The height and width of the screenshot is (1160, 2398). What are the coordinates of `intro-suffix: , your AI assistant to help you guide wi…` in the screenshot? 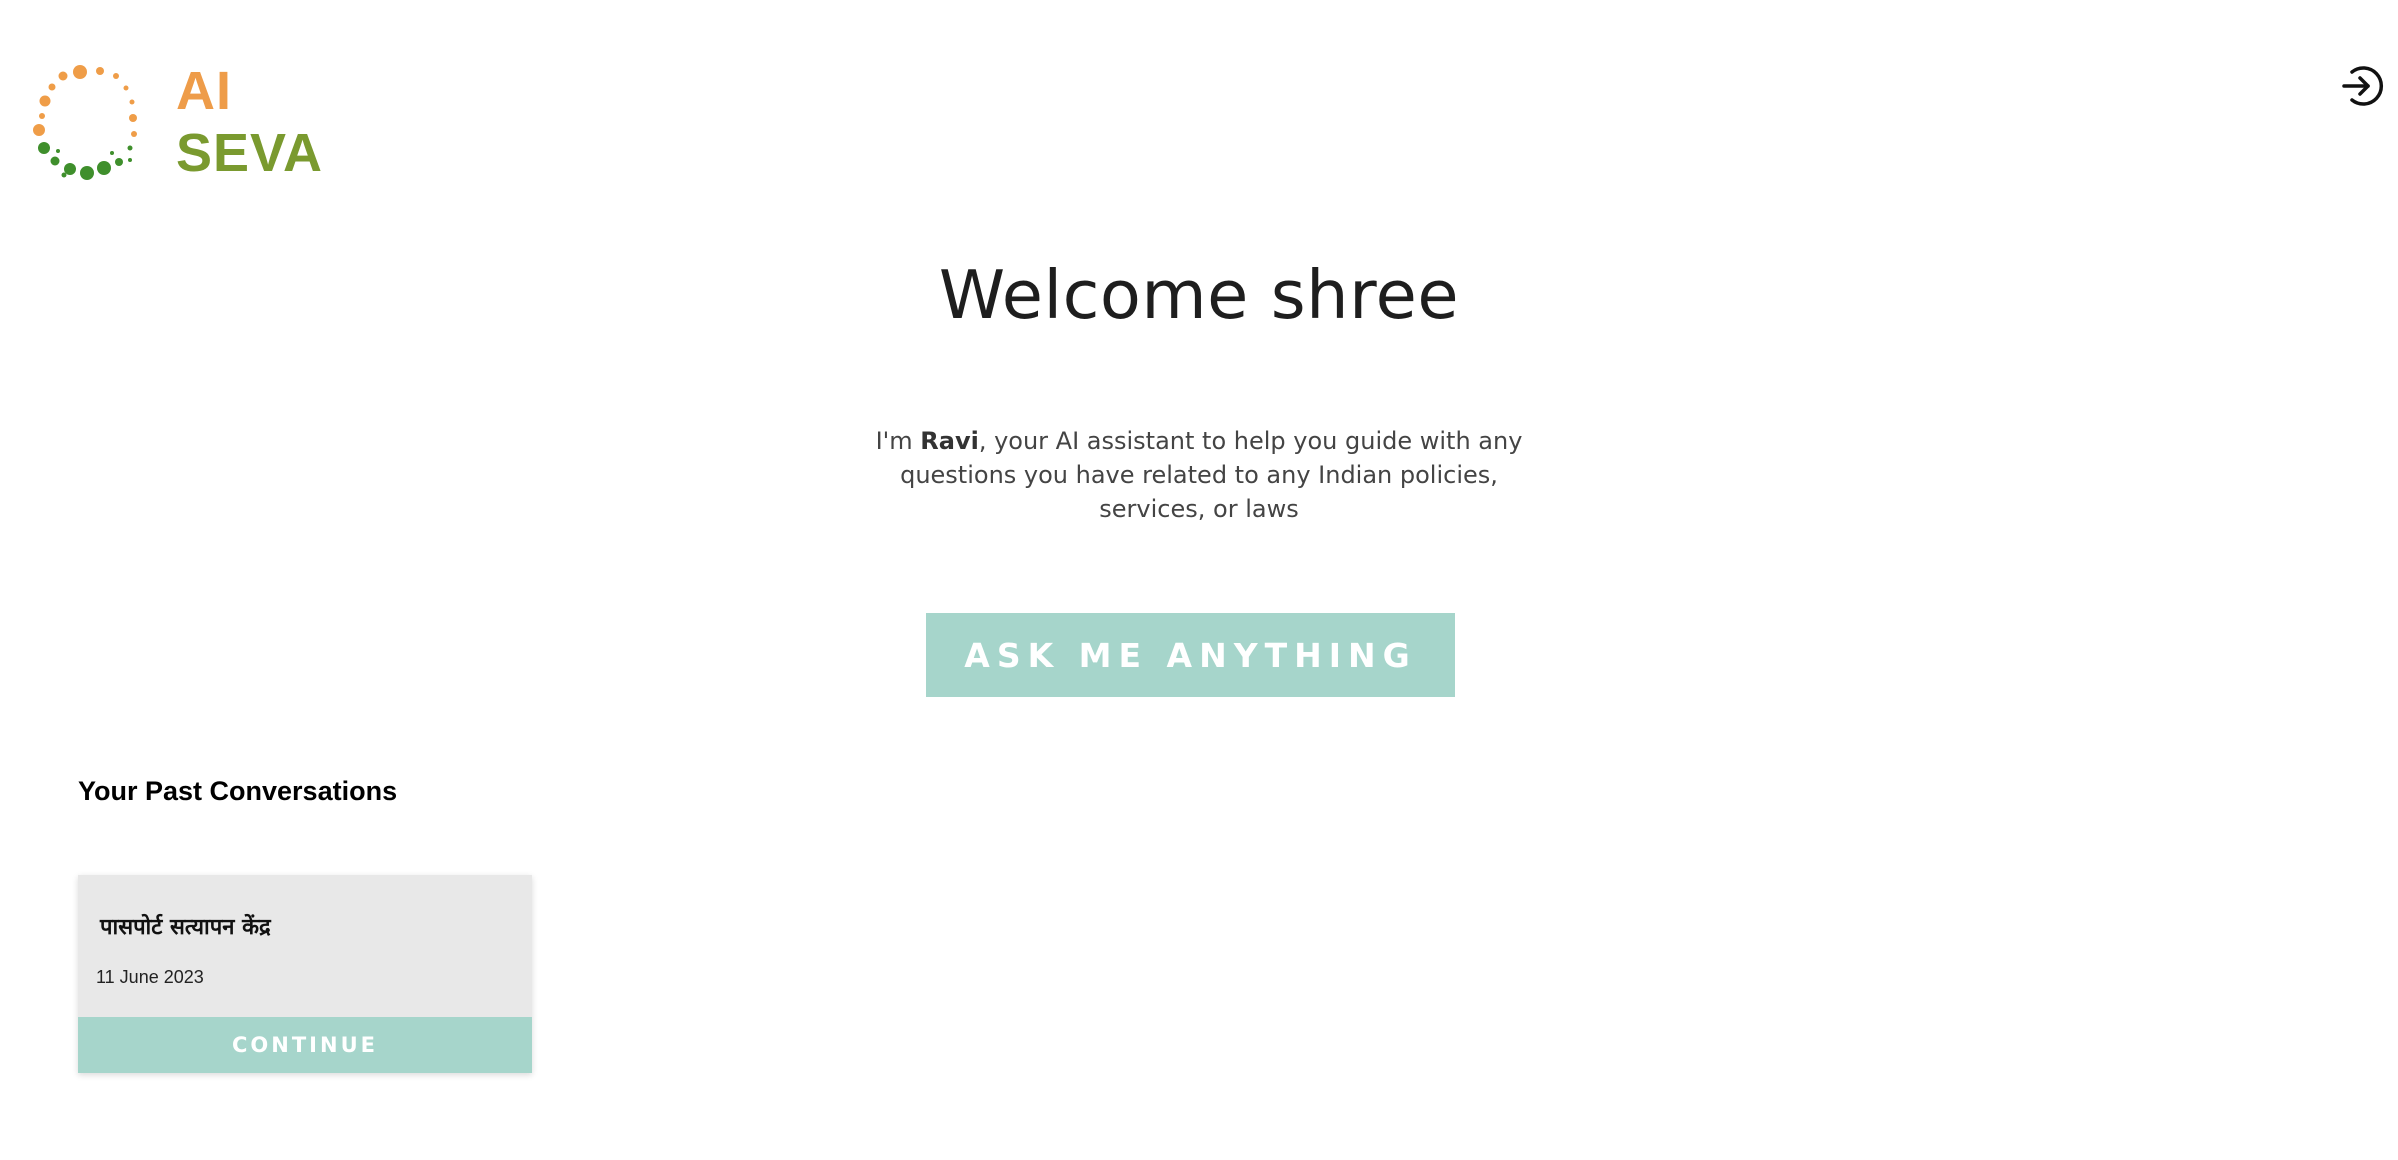 It's located at (1211, 475).